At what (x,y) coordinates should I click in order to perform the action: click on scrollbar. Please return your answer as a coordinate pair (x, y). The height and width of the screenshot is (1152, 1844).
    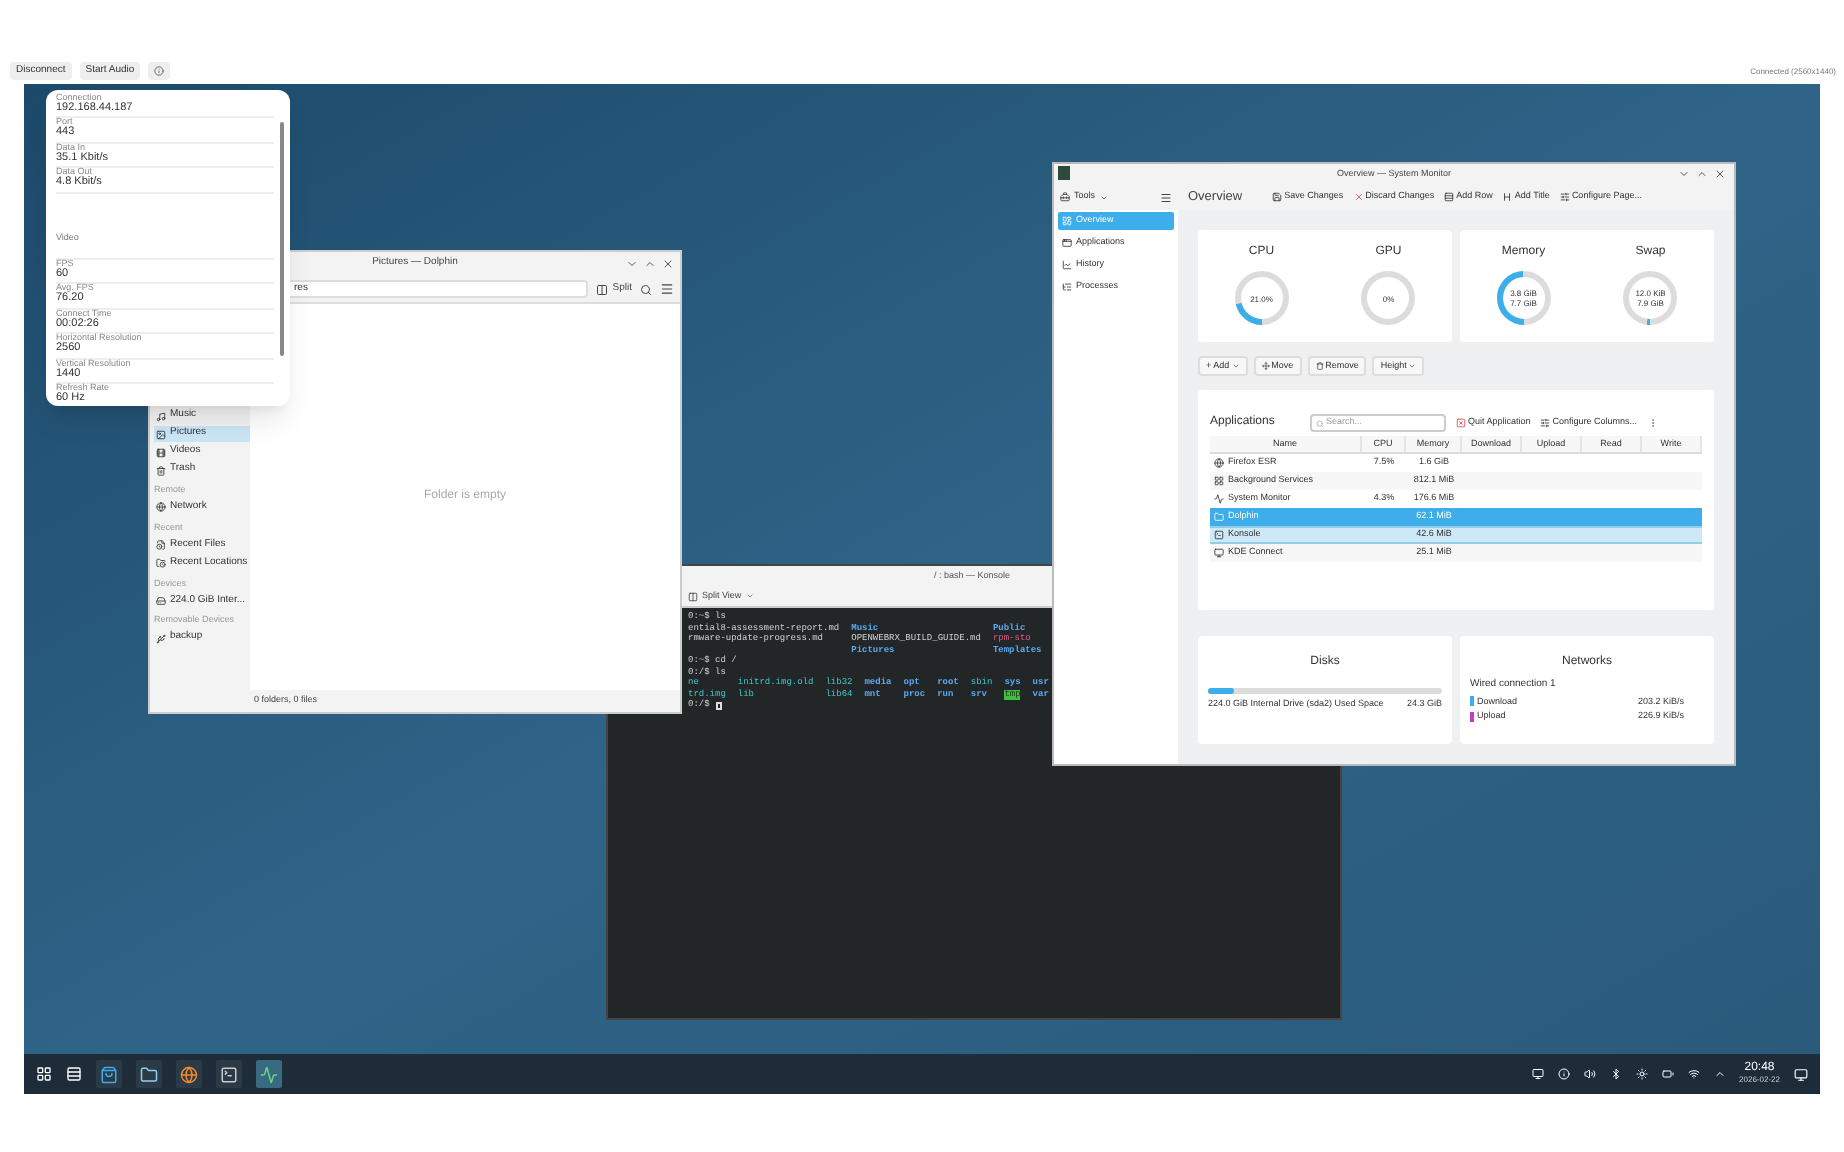
    Looking at the image, I should click on (282, 239).